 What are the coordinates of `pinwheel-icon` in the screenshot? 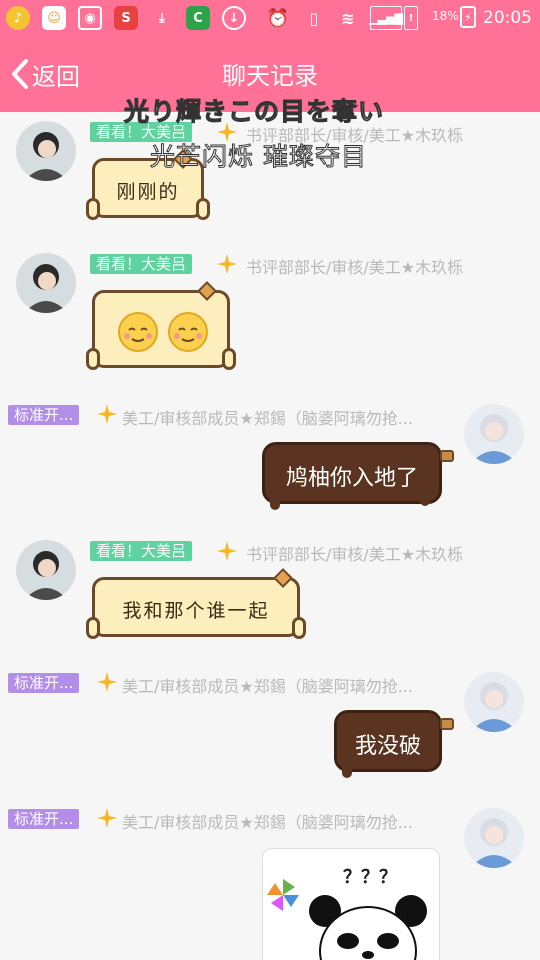 It's located at (283, 895).